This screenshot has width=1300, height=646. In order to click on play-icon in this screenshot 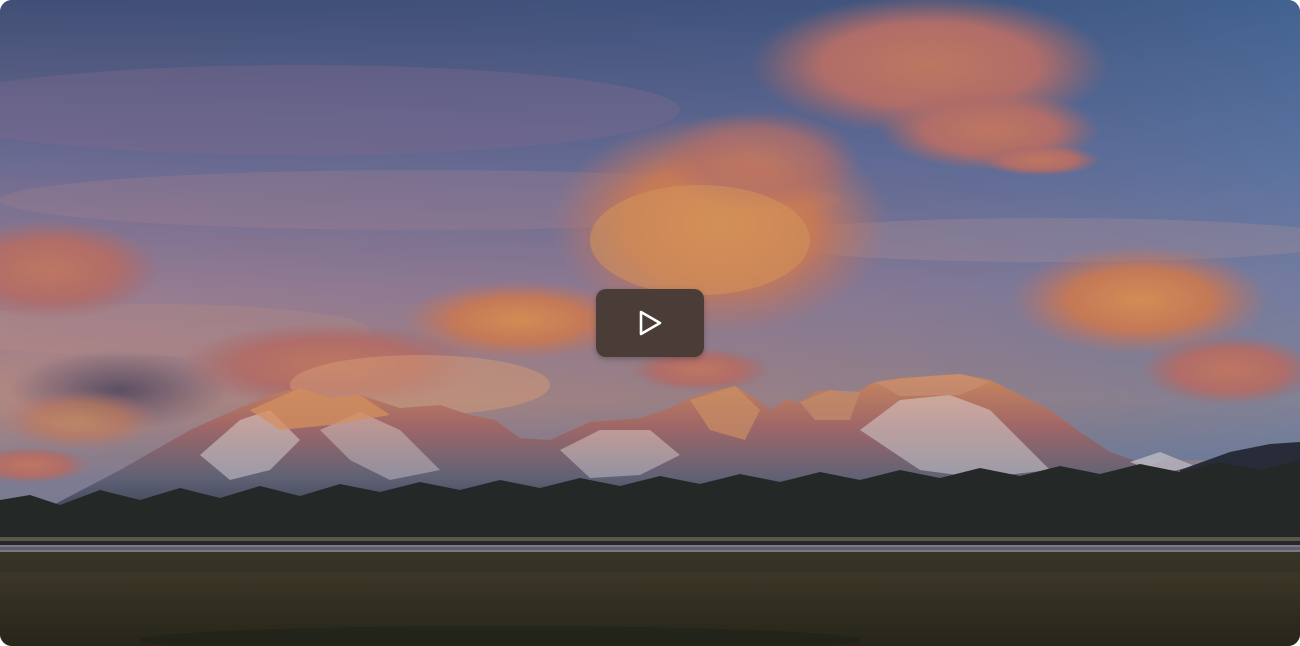, I will do `click(650, 323)`.